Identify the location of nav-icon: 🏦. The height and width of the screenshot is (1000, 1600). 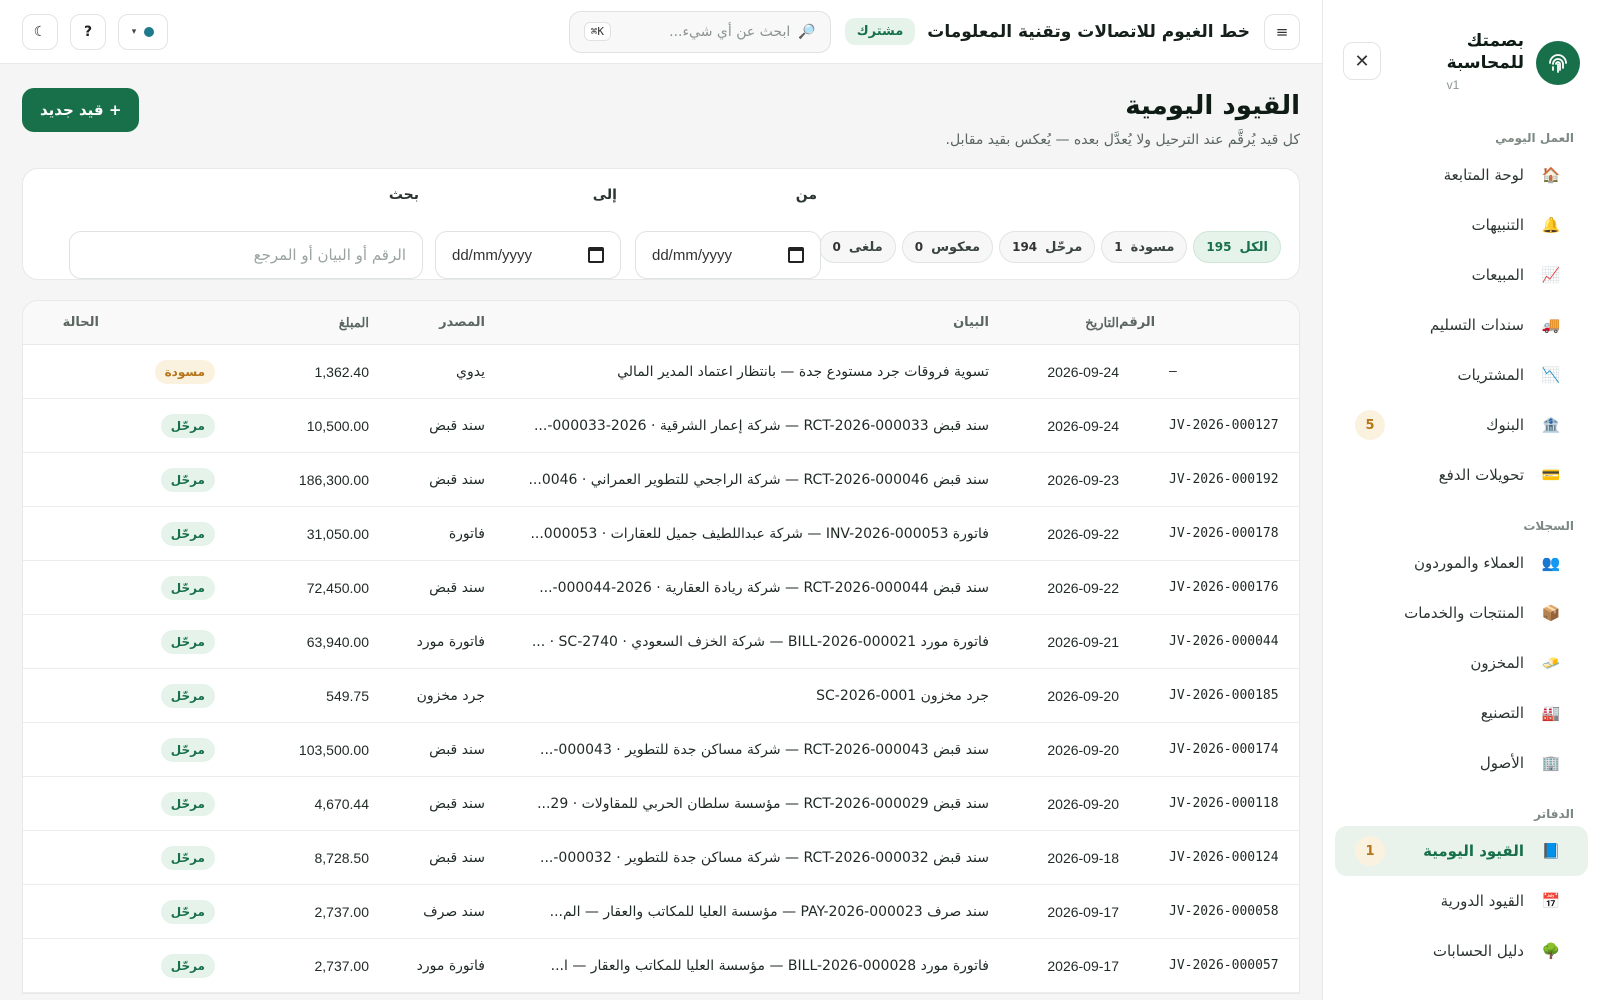
(1551, 425).